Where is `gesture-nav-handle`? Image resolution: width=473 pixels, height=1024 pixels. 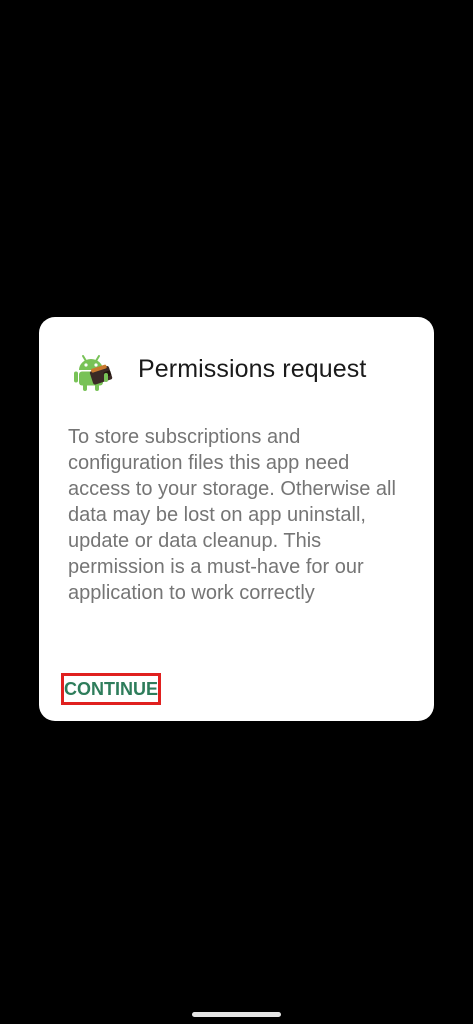
gesture-nav-handle is located at coordinates (236, 1014).